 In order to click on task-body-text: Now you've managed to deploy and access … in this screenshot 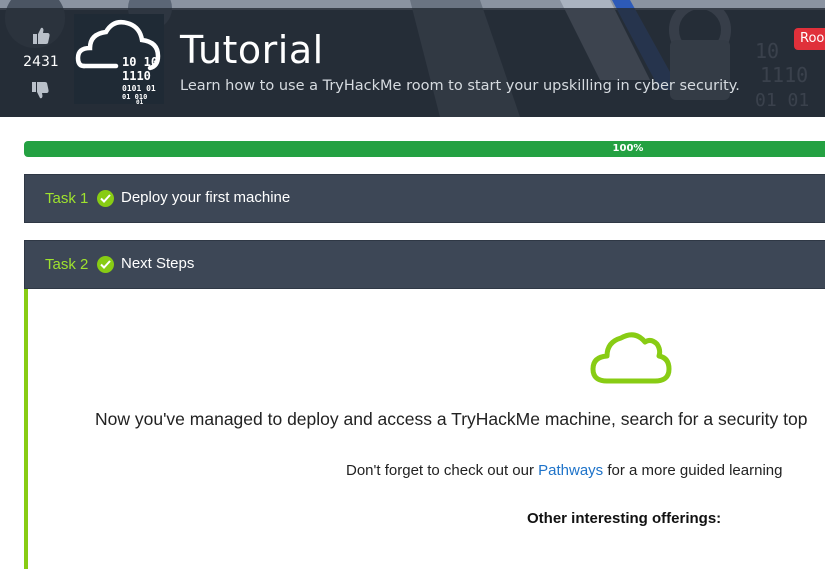, I will do `click(451, 419)`.